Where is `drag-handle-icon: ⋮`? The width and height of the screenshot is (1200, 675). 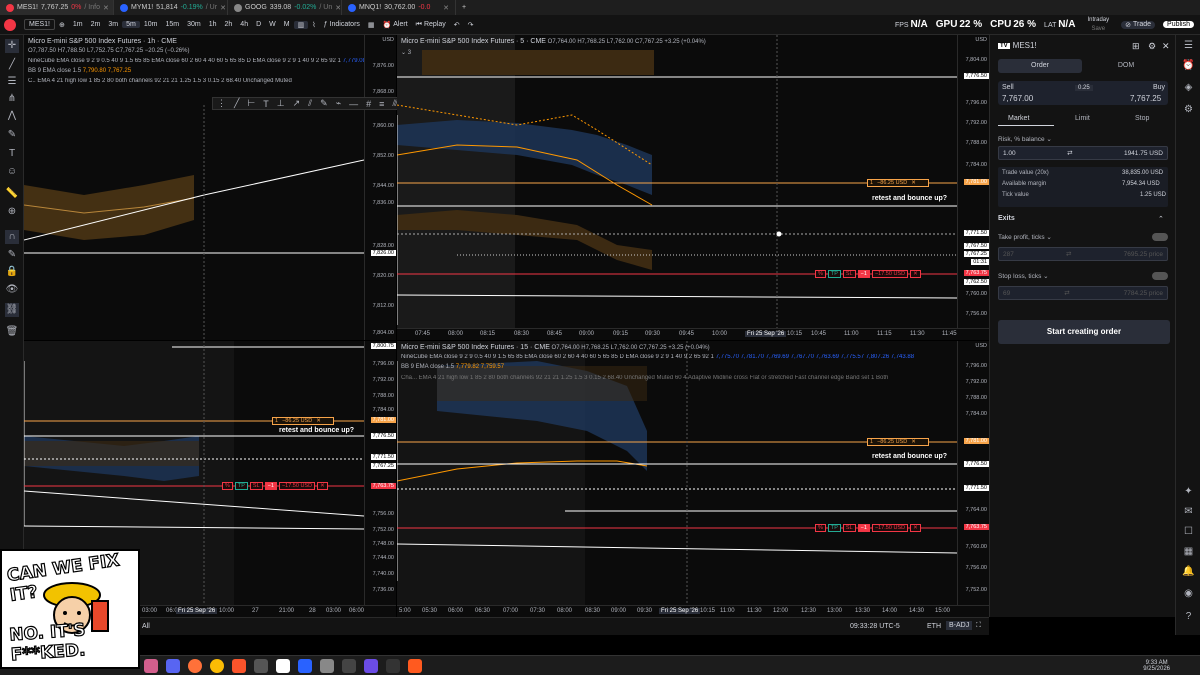 drag-handle-icon: ⋮ is located at coordinates (221, 103).